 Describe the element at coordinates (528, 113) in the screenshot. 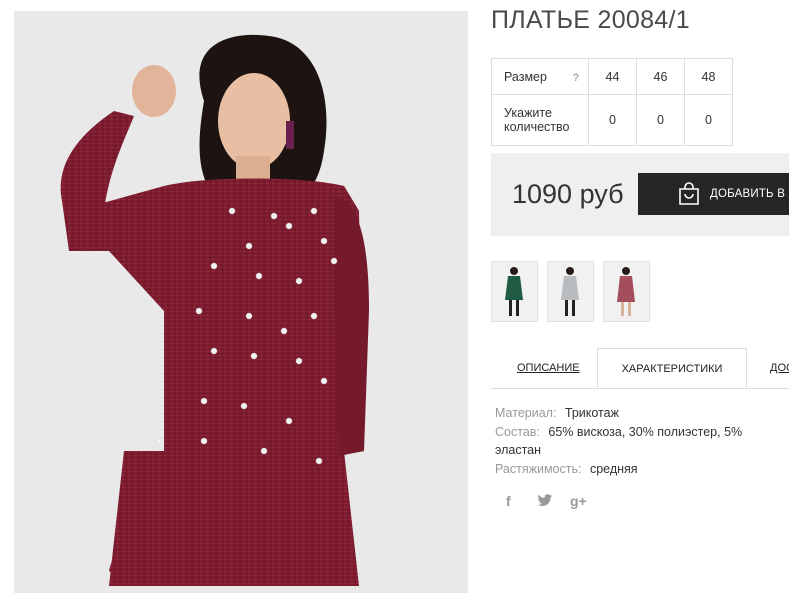

I see `quantity-label-line1: Укажите` at that location.